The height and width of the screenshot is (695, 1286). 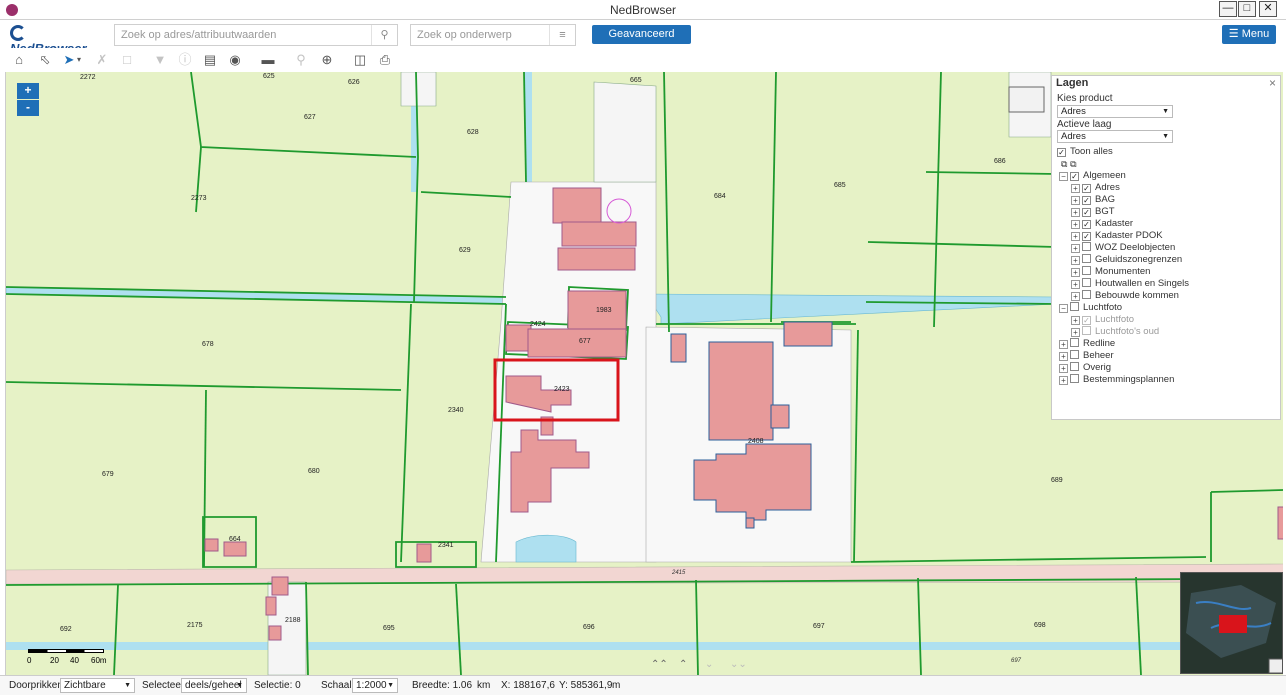 I want to click on selecteer-select: deels/geheel ▼, so click(x=214, y=685).